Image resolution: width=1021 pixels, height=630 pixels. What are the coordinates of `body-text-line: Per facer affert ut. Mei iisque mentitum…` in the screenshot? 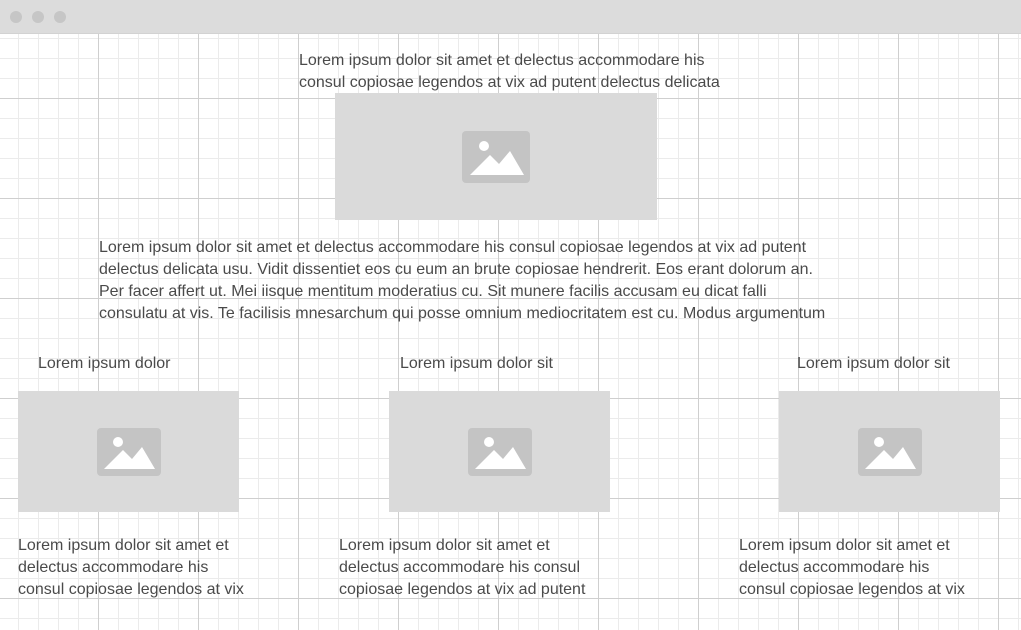 It's located at (433, 291).